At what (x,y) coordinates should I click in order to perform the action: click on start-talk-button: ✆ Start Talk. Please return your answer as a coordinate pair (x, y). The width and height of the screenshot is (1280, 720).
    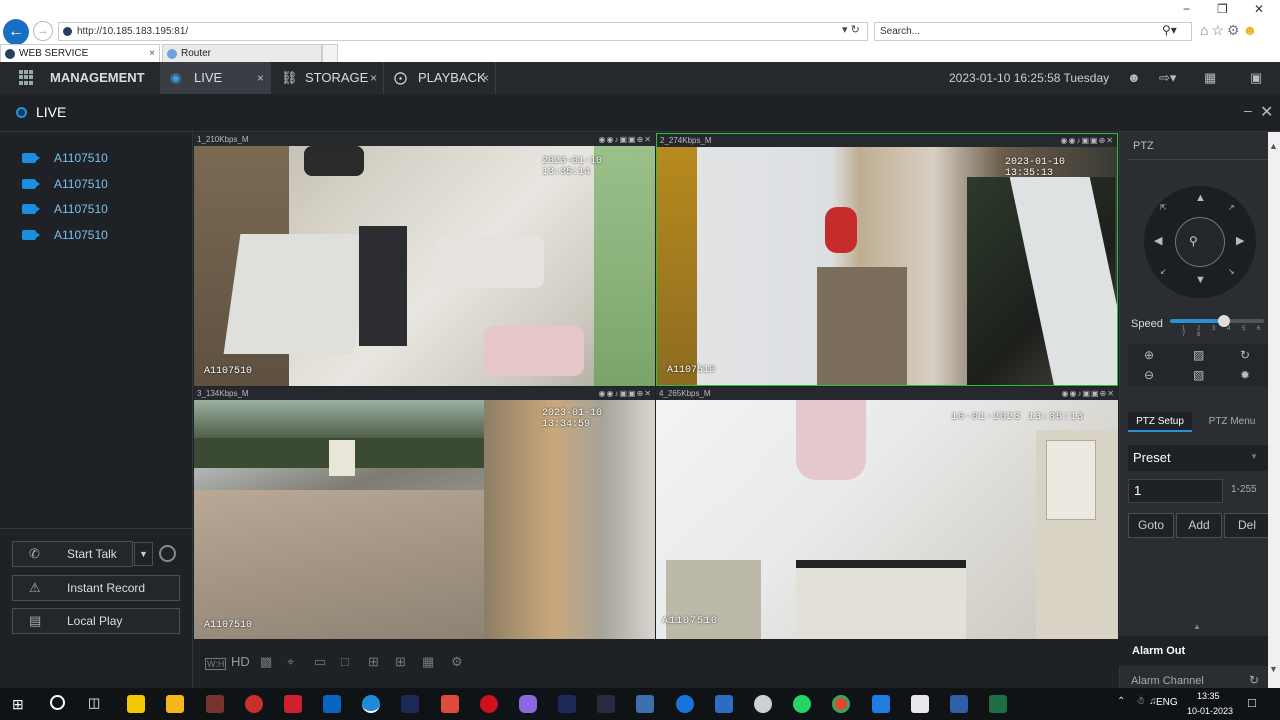
    Looking at the image, I should click on (72, 554).